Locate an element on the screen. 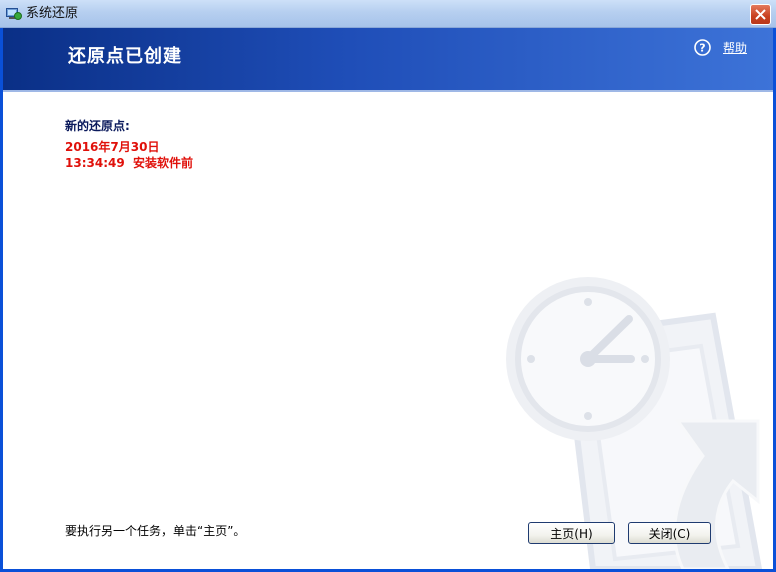 This screenshot has width=776, height=572. new-restore-point-label: 新的还原点: is located at coordinates (97, 126).